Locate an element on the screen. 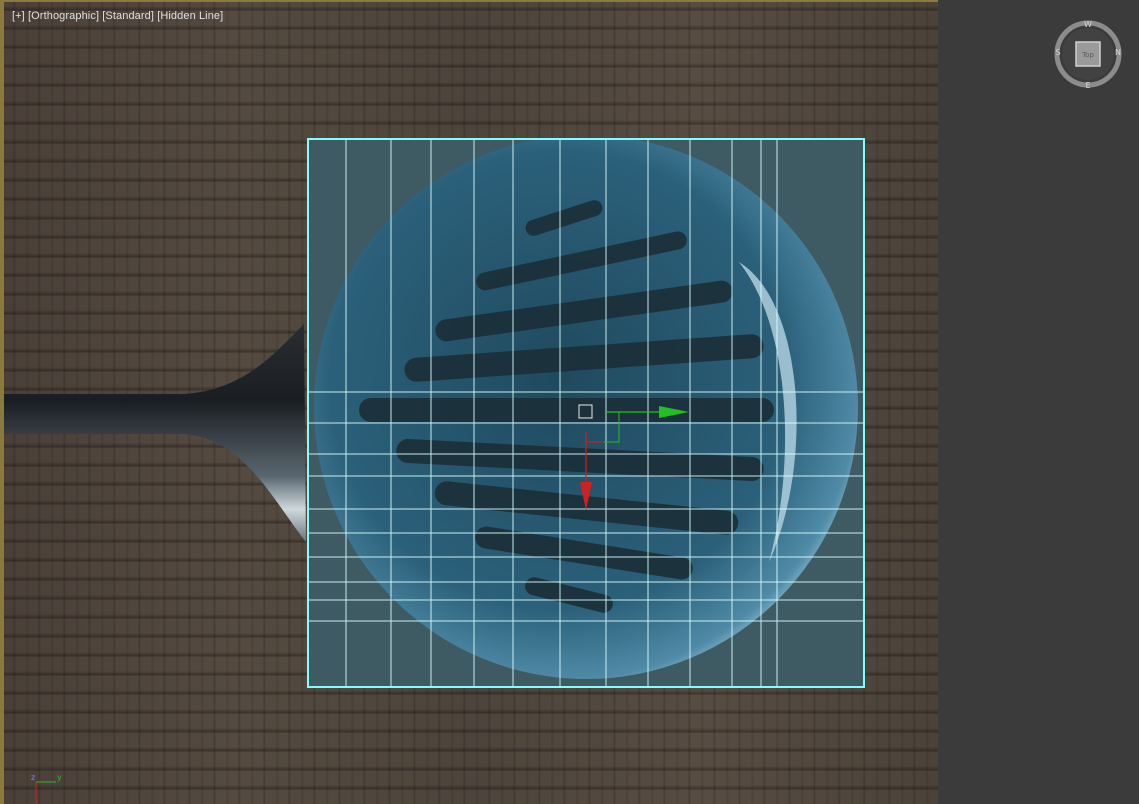 Image resolution: width=1139 pixels, height=804 pixels. compass-north-label: N is located at coordinates (1118, 52).